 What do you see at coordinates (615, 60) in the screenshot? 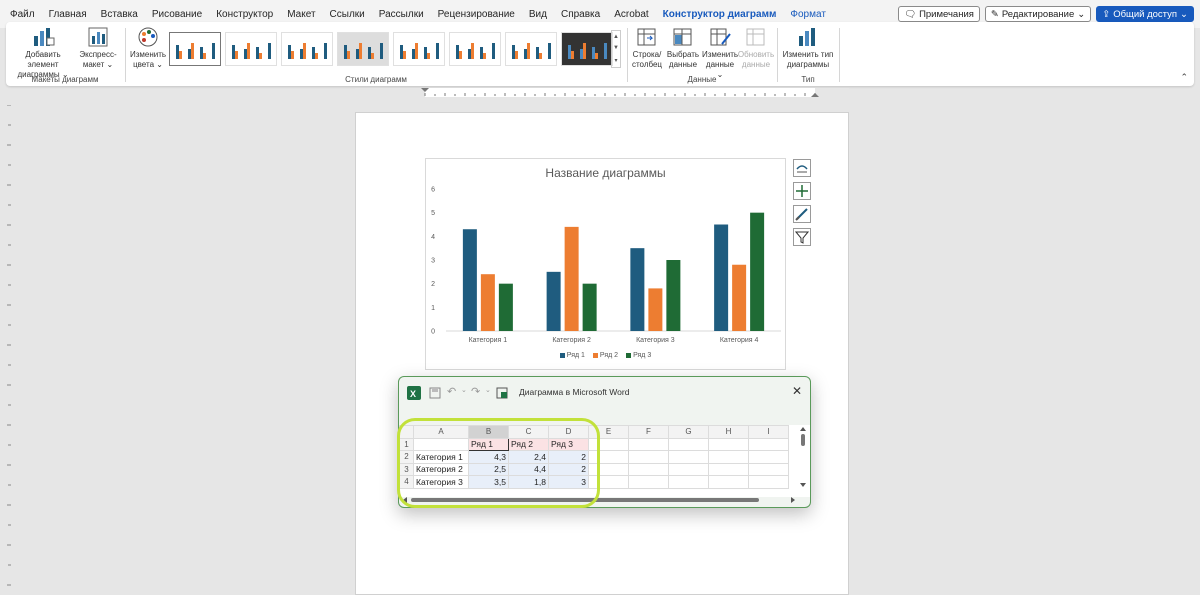
I see `more-icon: ▾` at bounding box center [615, 60].